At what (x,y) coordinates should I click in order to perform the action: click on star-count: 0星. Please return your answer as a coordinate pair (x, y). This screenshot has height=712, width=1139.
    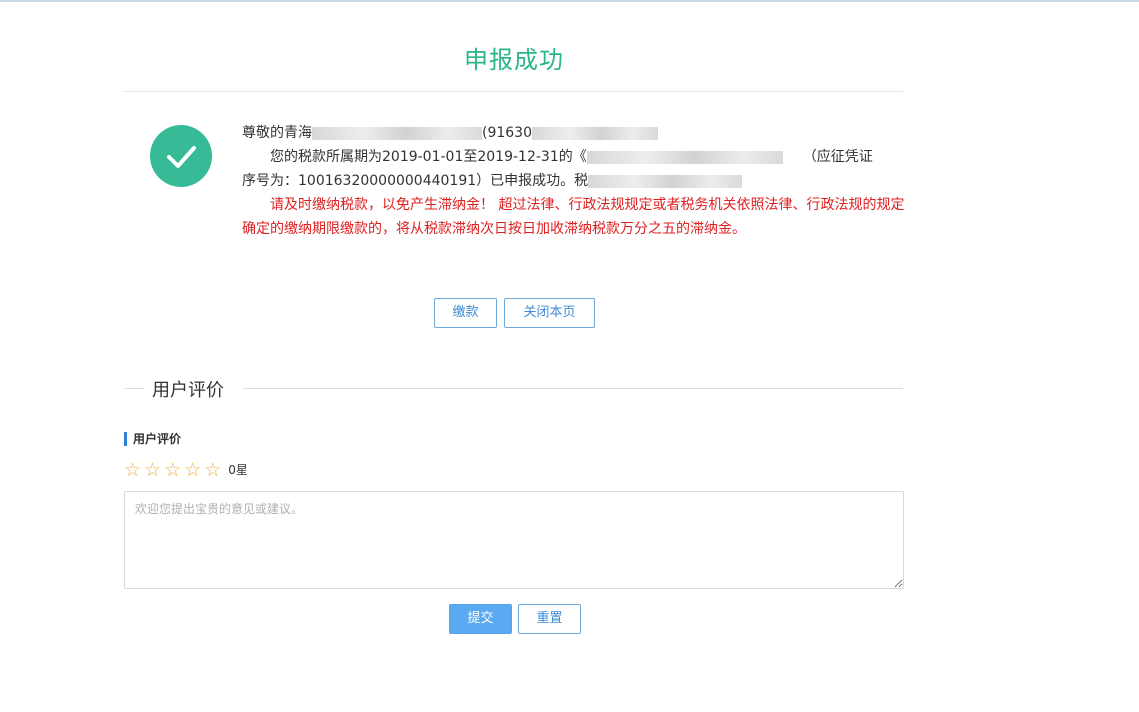
    Looking at the image, I should click on (238, 470).